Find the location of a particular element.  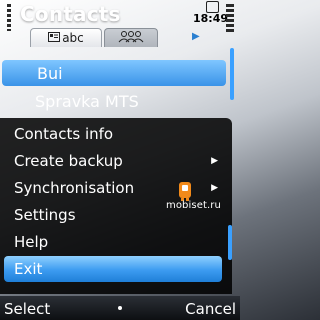

menu-item-help: Help is located at coordinates (119, 242).